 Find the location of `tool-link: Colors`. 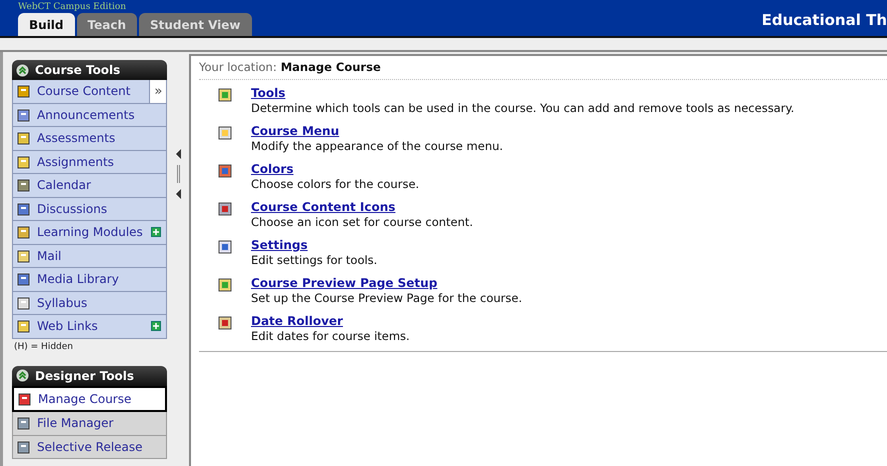

tool-link: Colors is located at coordinates (272, 169).